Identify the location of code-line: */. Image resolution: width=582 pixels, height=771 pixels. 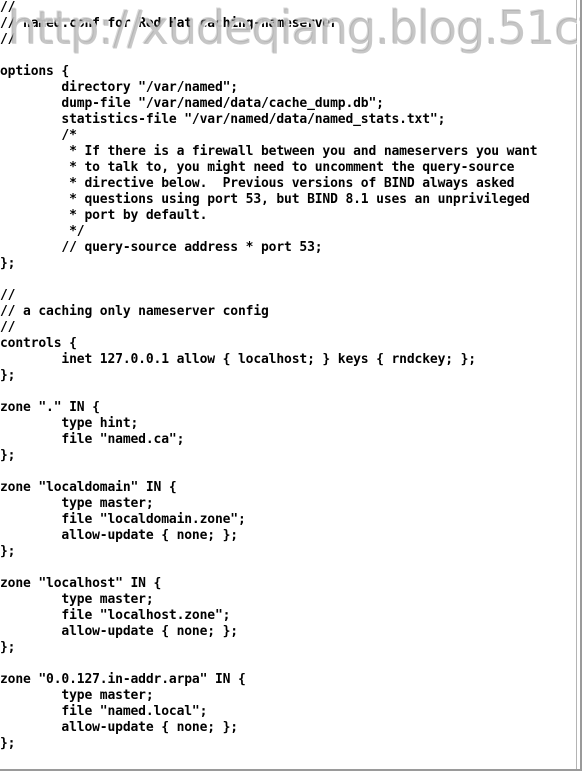
(42, 231).